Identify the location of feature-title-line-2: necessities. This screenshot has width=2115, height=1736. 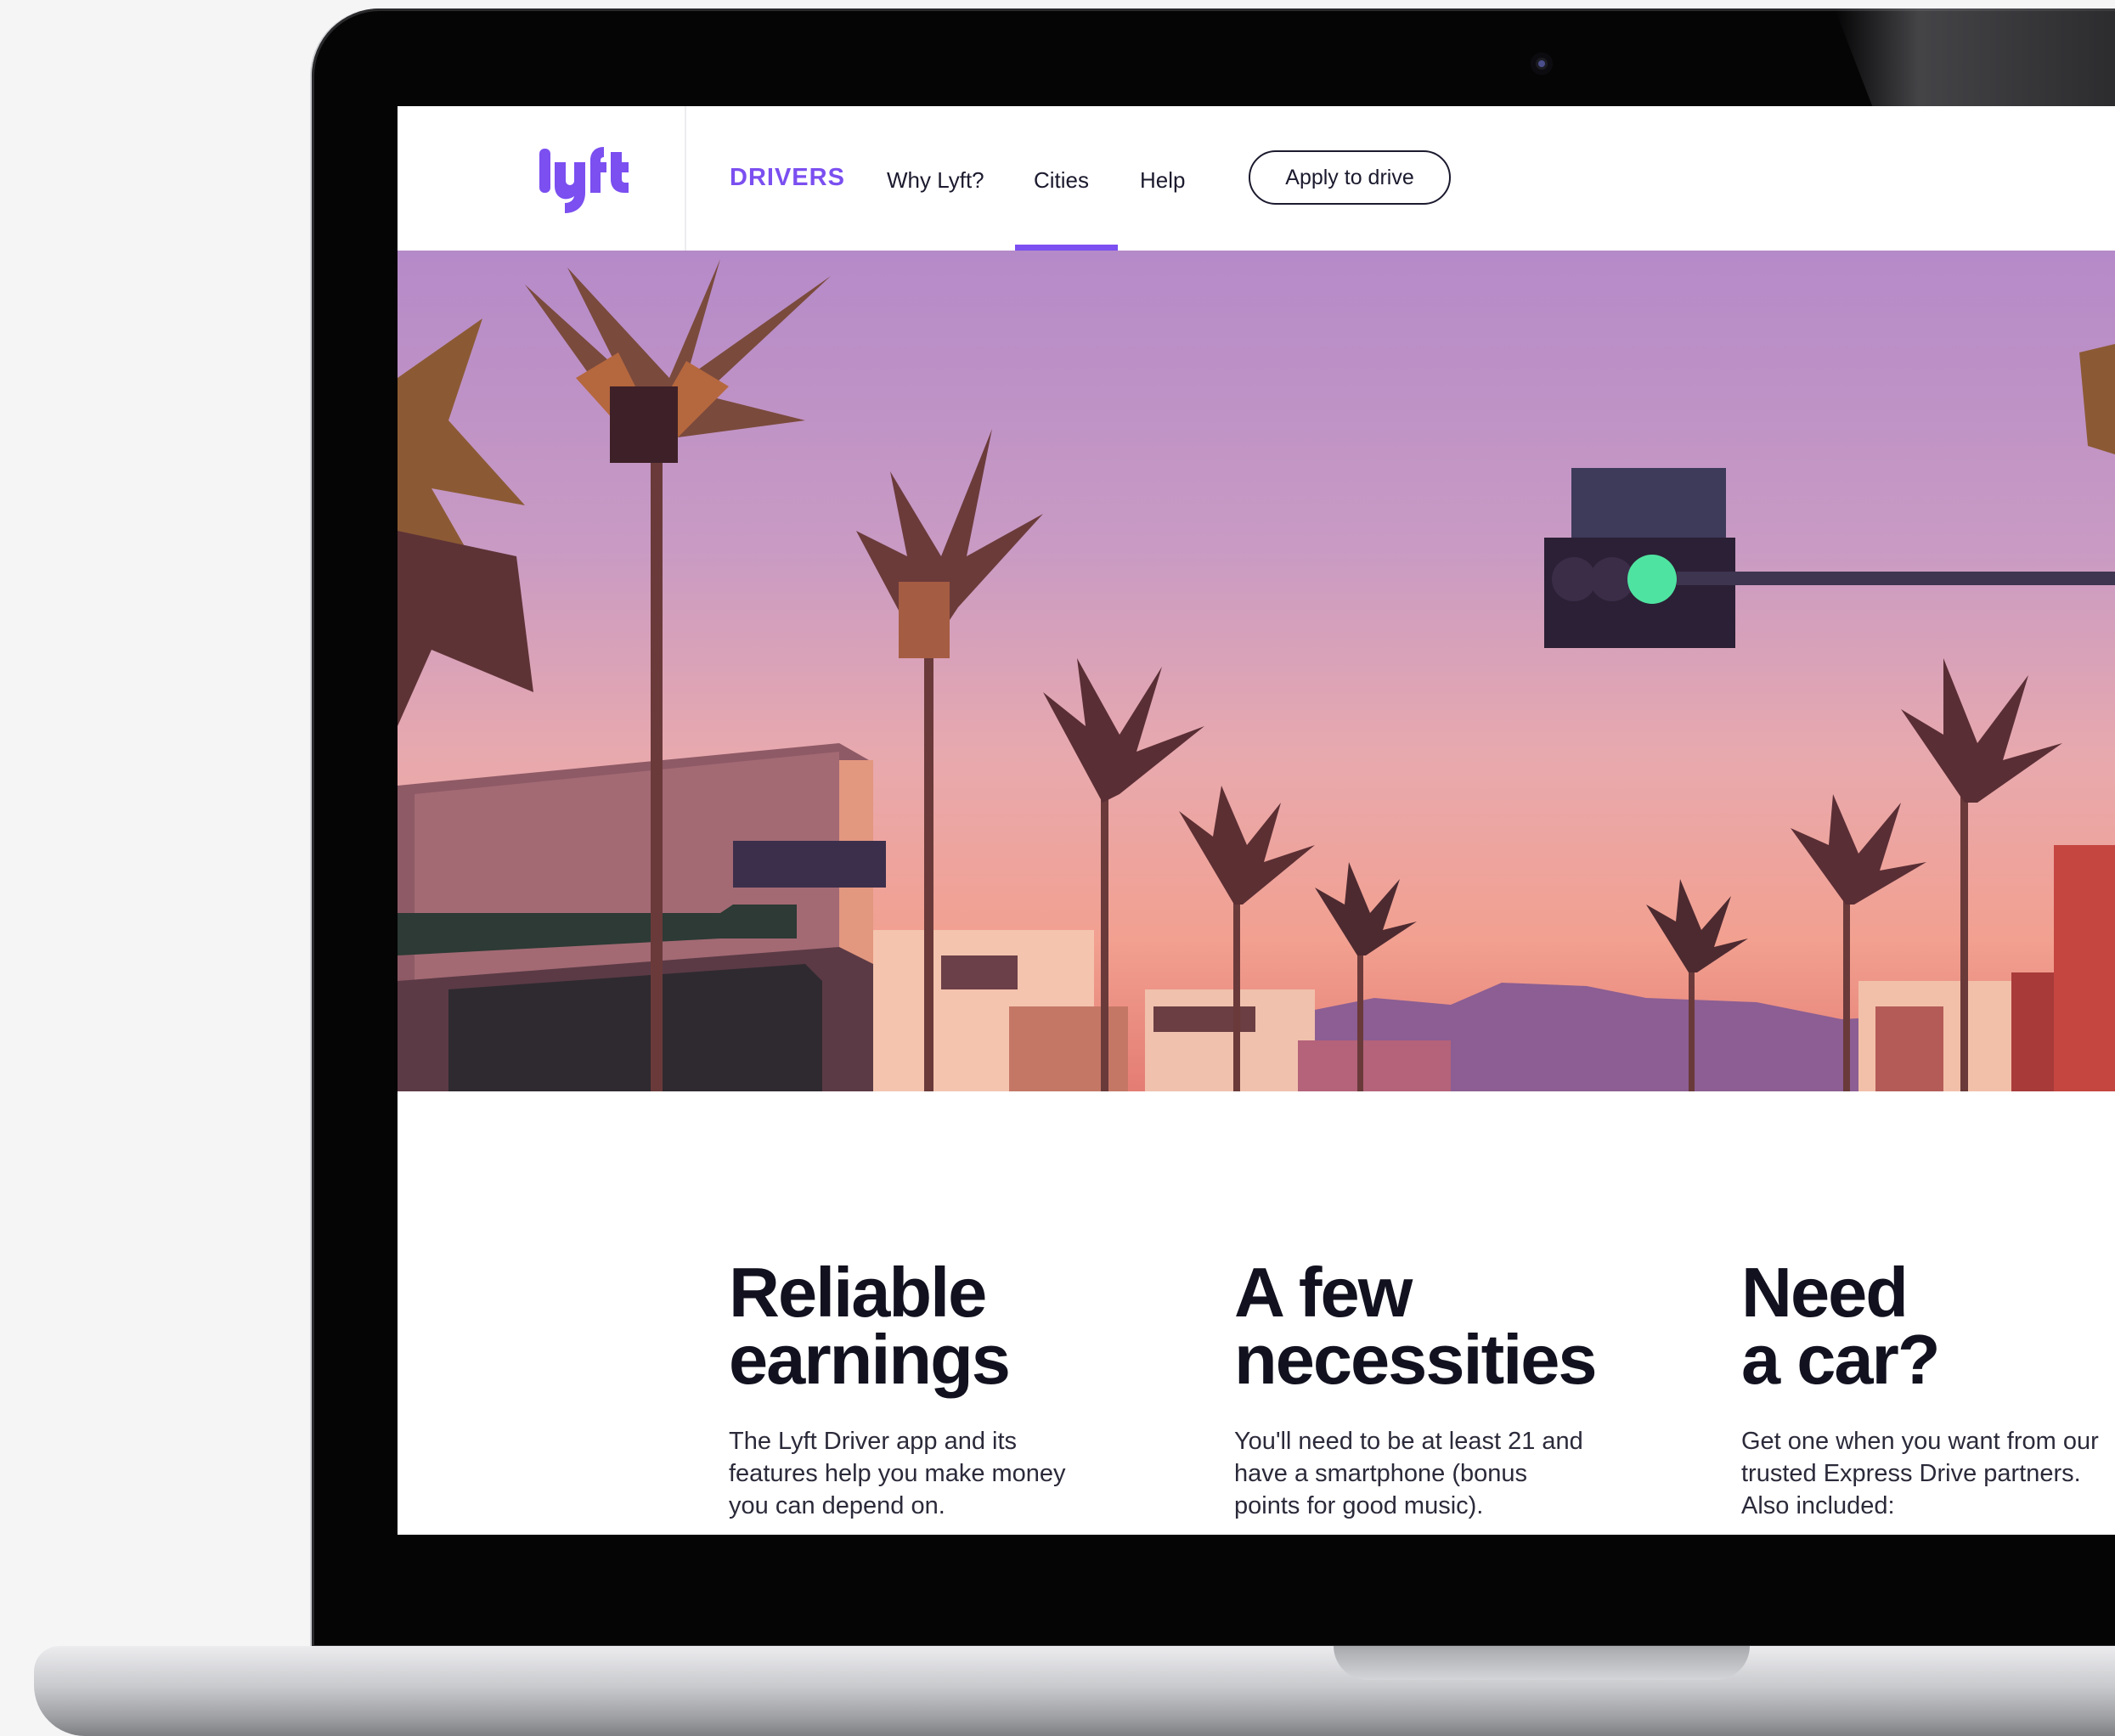
(1416, 1359).